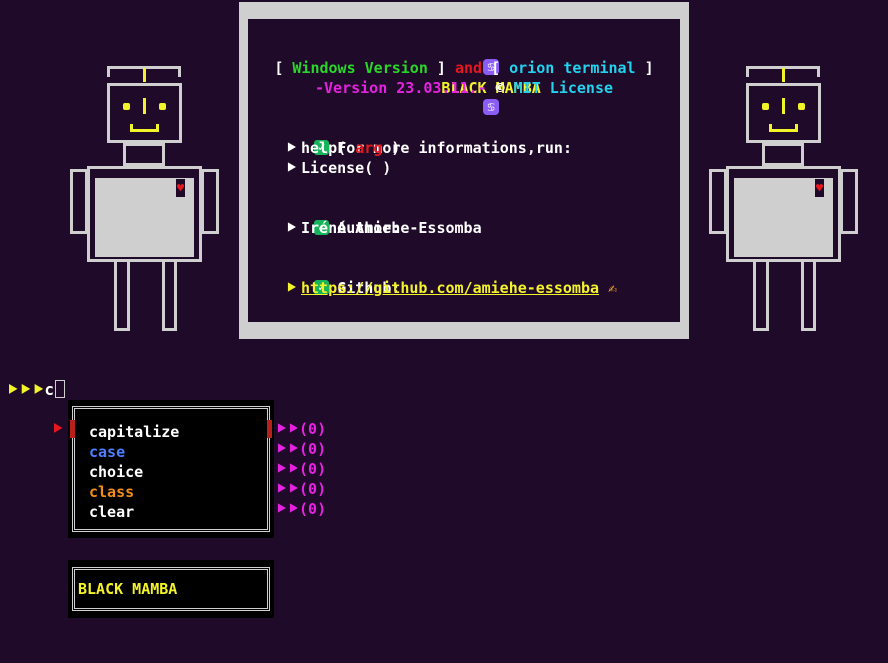  What do you see at coordinates (360, 68) in the screenshot?
I see `windows-version-label: Windows Version` at bounding box center [360, 68].